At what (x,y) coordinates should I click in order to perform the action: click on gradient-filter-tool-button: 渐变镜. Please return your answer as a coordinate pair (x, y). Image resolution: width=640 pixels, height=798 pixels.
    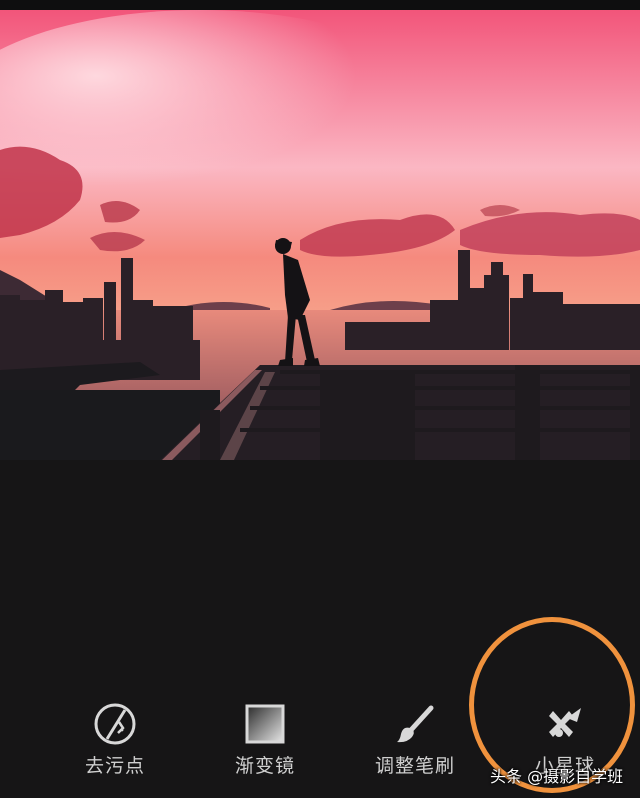
    Looking at the image, I should click on (265, 745).